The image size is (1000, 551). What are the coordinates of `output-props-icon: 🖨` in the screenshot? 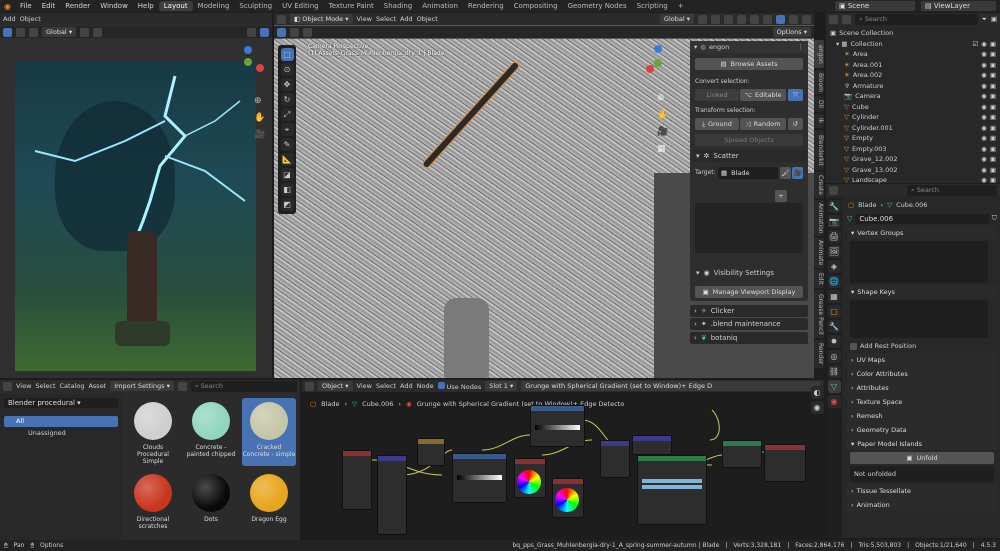 It's located at (834, 236).